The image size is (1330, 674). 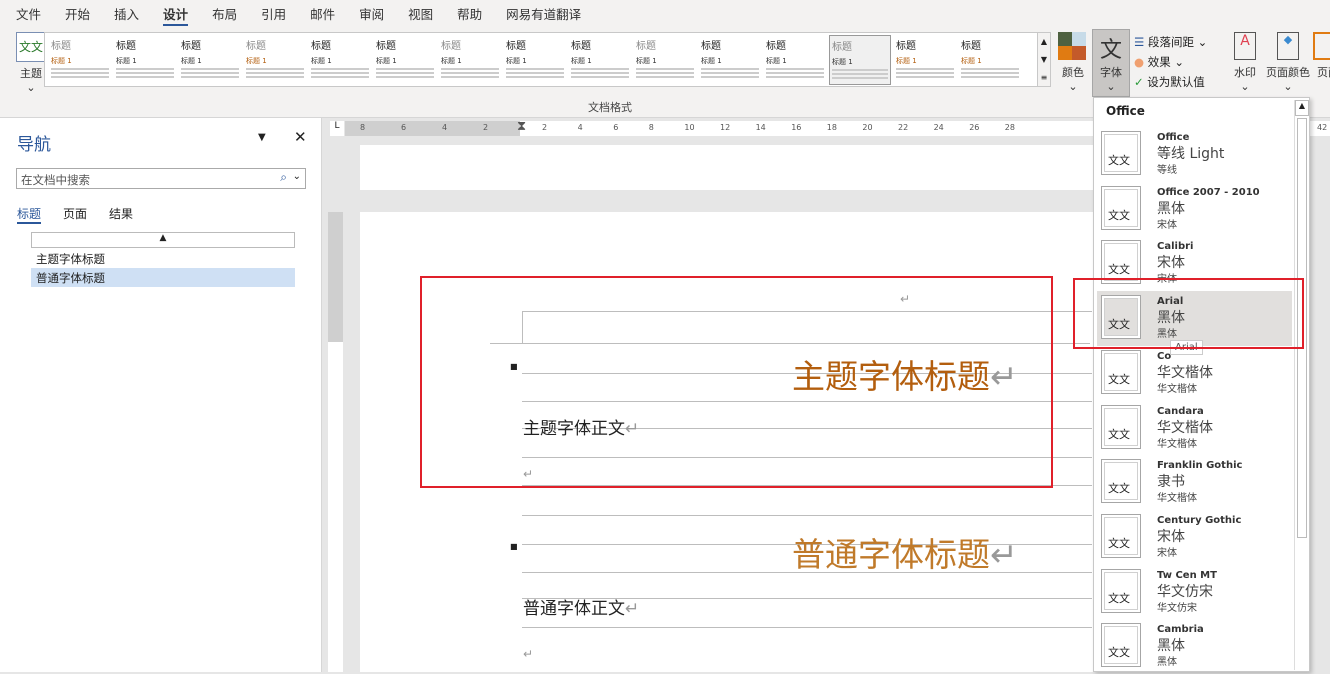 I want to click on nav-tab: 结果, so click(x=121, y=214).